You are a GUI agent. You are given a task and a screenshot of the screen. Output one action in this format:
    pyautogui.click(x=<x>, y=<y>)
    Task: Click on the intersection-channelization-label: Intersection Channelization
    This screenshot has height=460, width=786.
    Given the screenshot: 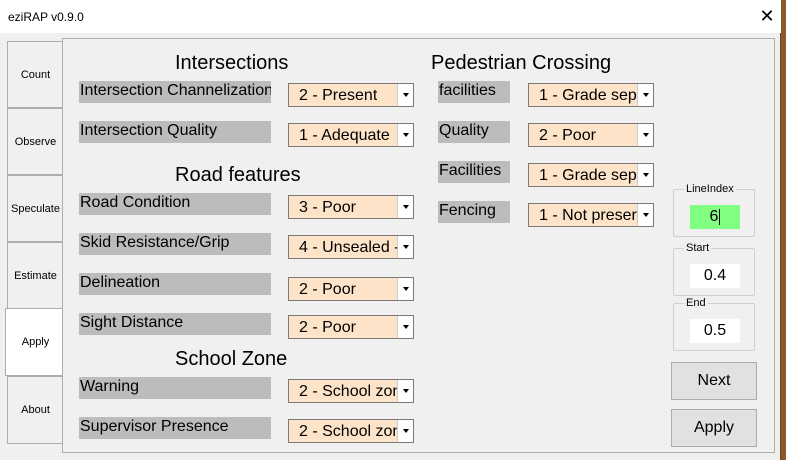 What is the action you would take?
    pyautogui.click(x=175, y=92)
    